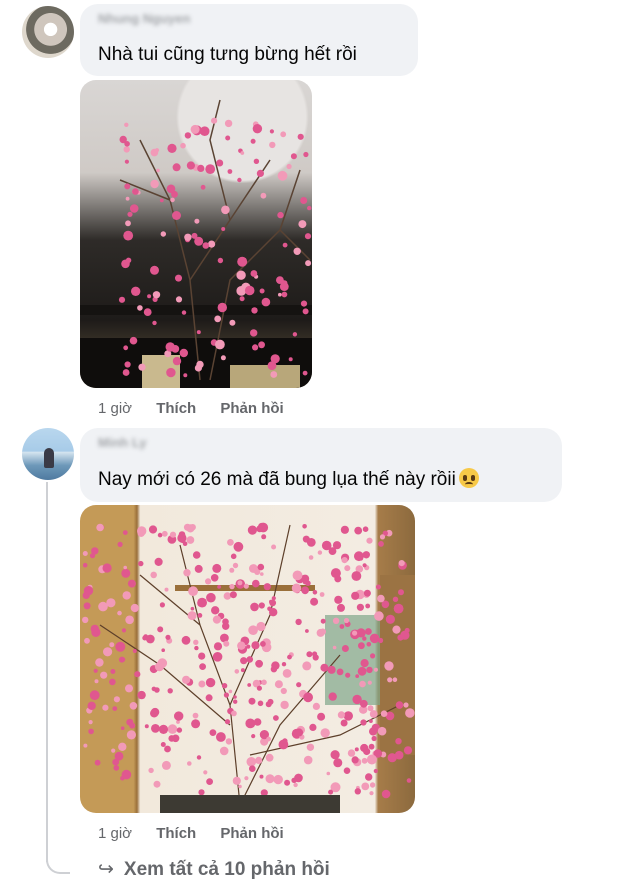 The height and width of the screenshot is (896, 620). What do you see at coordinates (227, 54) in the screenshot?
I see `comment-text: Nhà tui cũng tưng bừng hết rồi` at bounding box center [227, 54].